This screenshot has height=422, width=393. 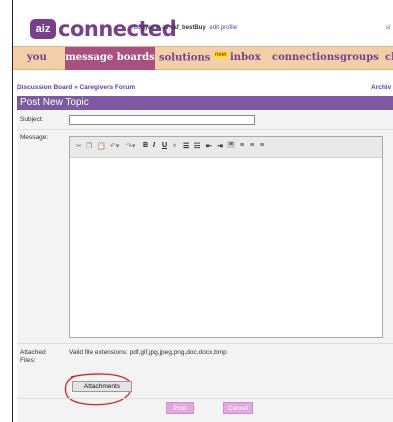 I want to click on nav-inbox: inbox, so click(x=245, y=57).